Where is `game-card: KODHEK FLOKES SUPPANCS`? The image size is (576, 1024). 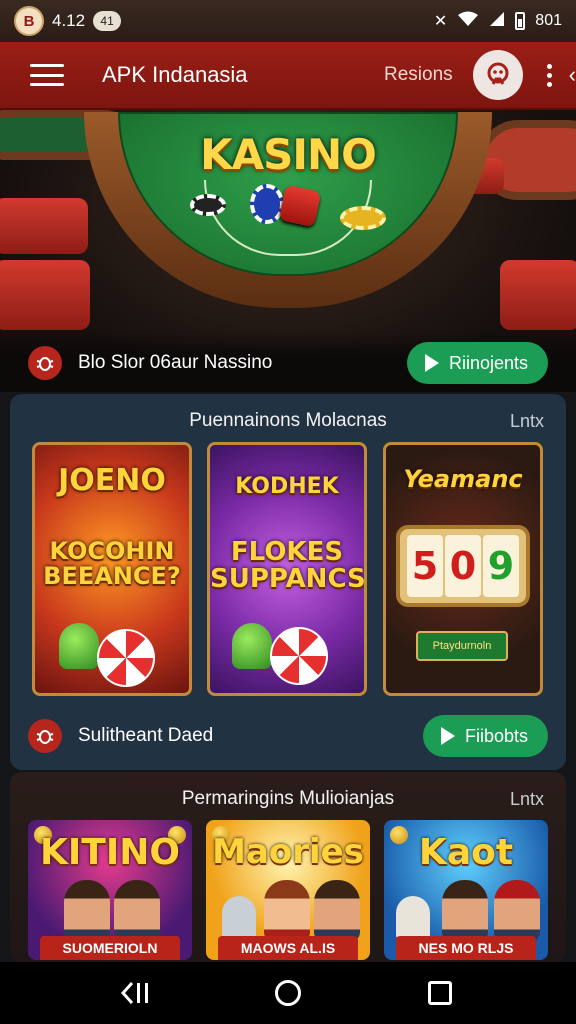 game-card: KODHEK FLOKES SUPPANCS is located at coordinates (287, 569).